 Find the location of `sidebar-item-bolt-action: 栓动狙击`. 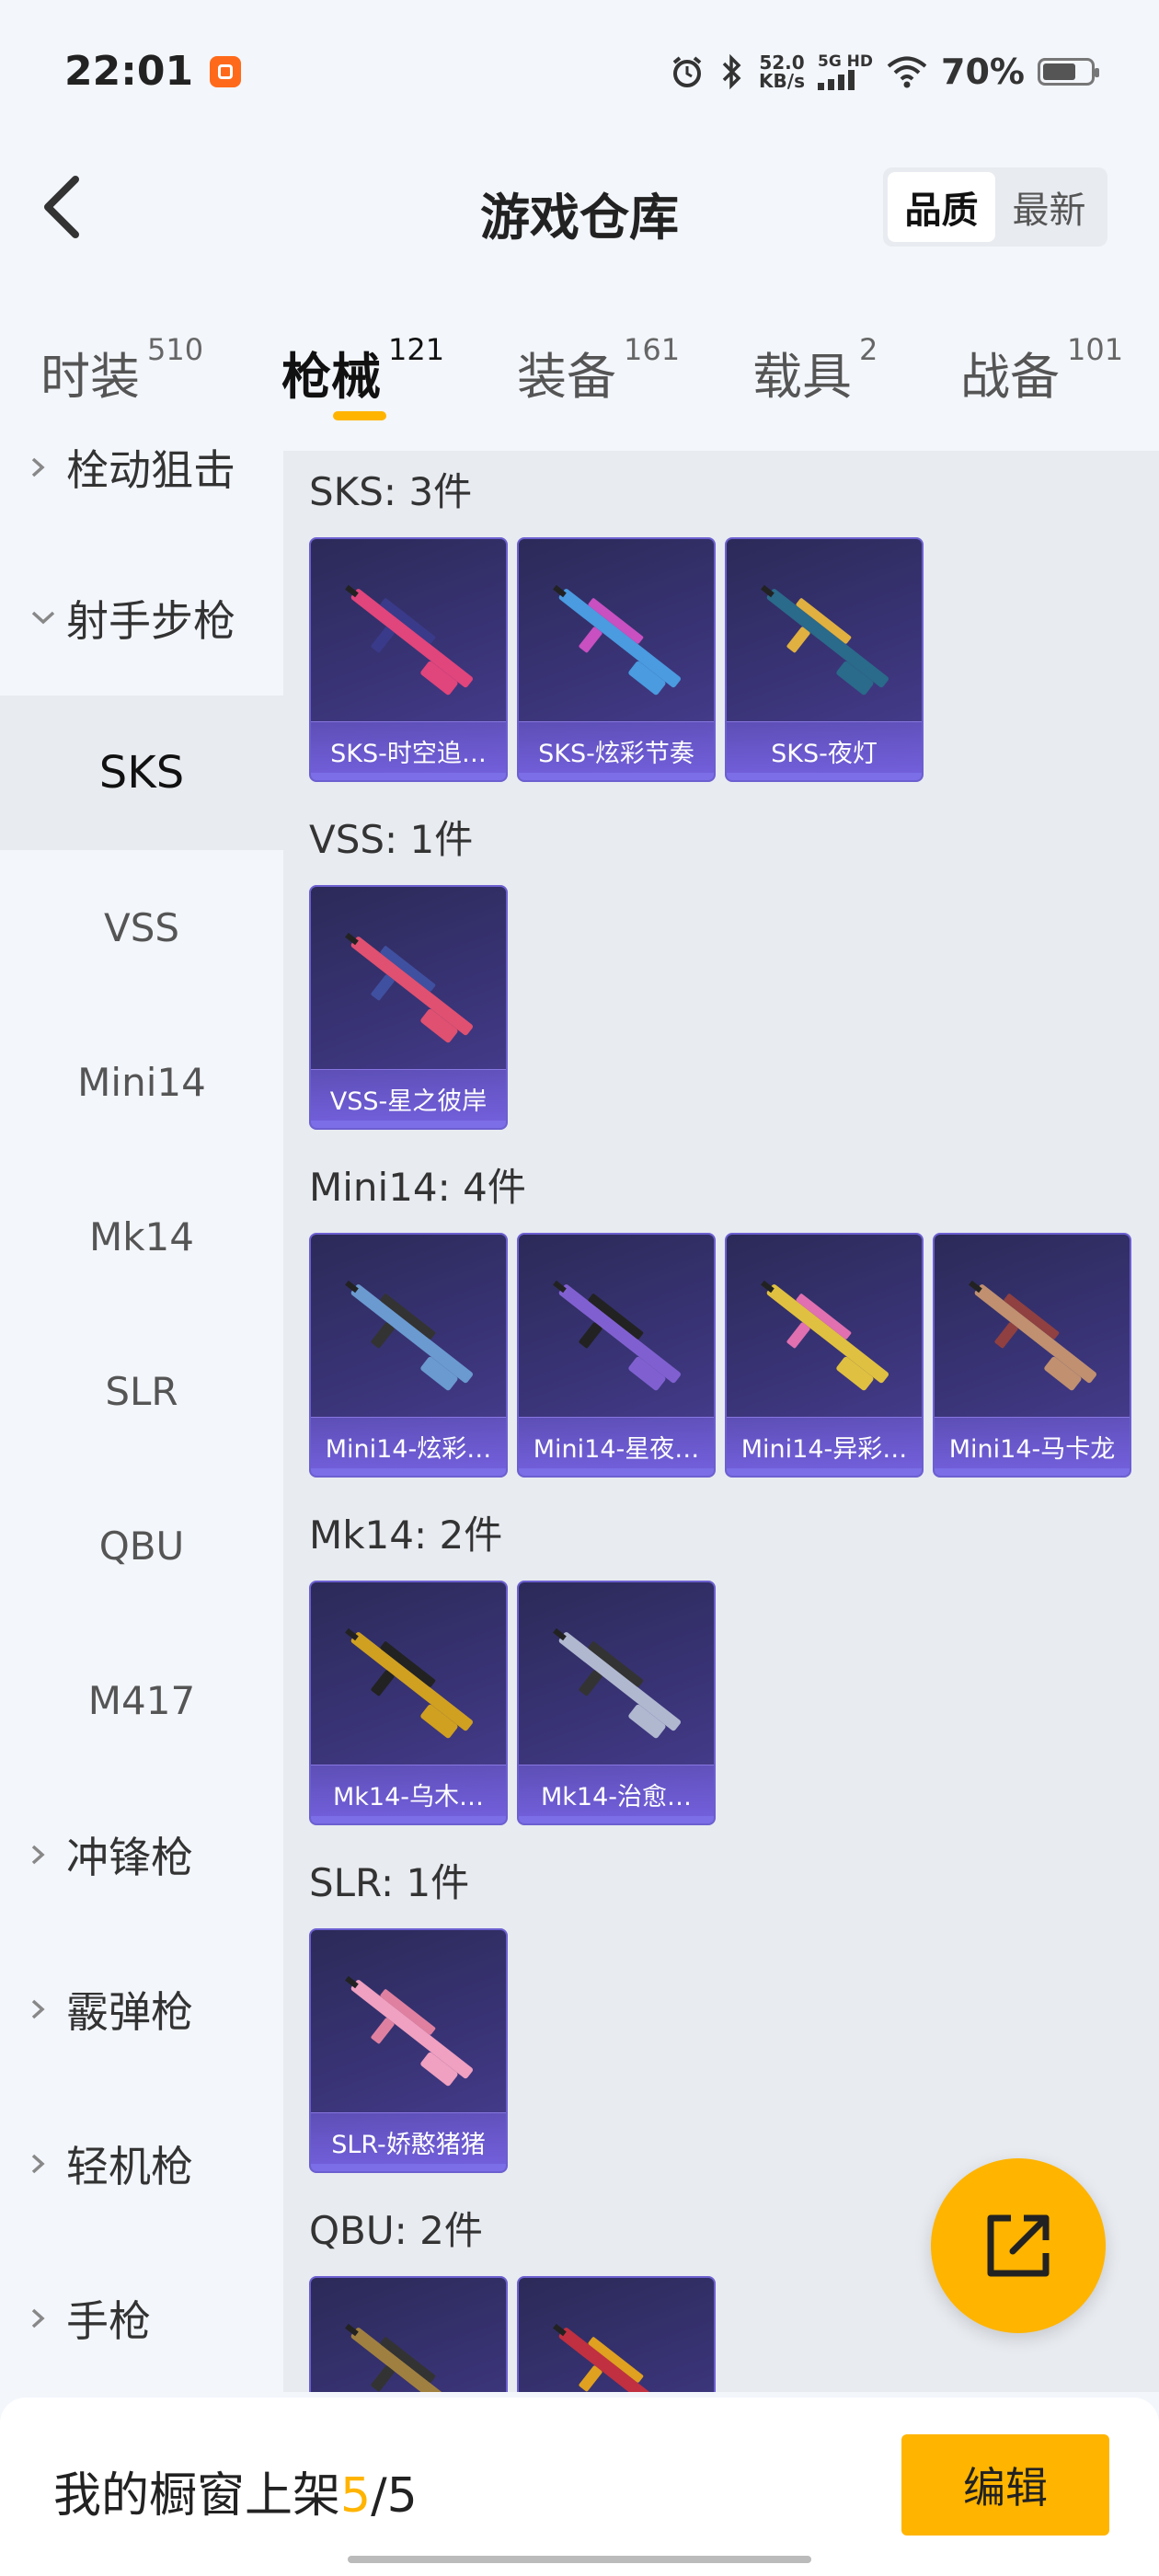

sidebar-item-bolt-action: 栓动狙击 is located at coordinates (141, 493).